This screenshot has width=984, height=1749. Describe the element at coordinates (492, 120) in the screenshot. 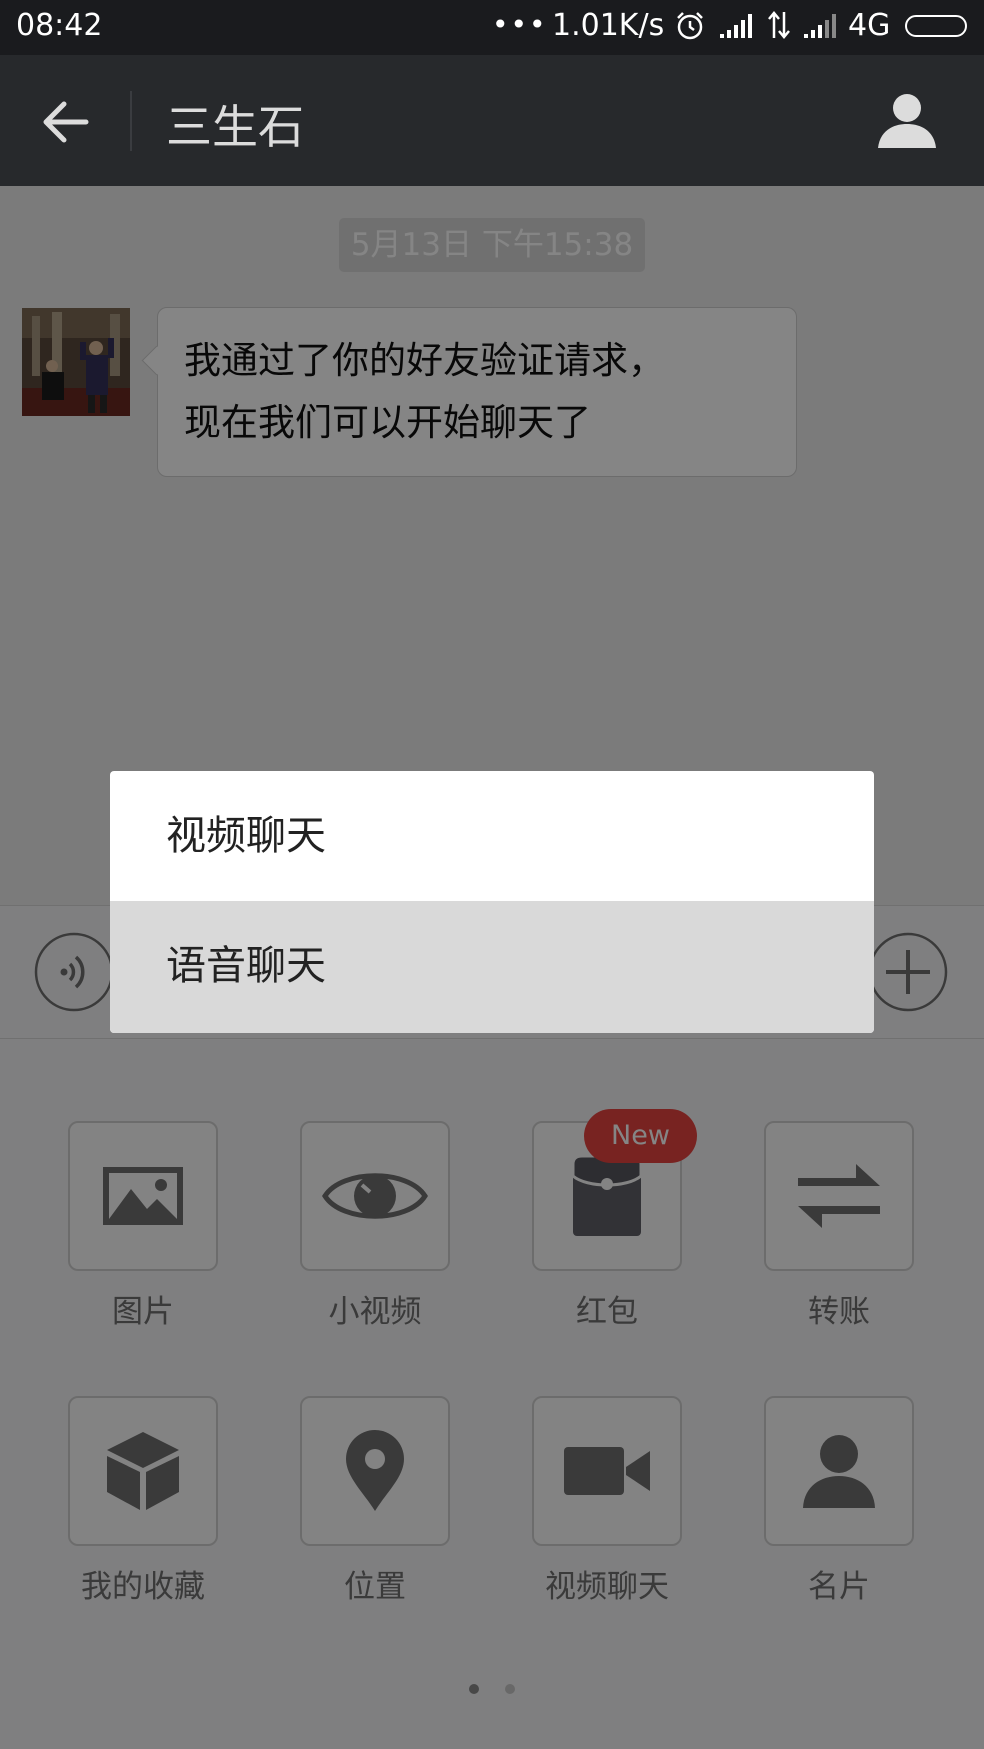

I see `title-bar: 三生石` at that location.